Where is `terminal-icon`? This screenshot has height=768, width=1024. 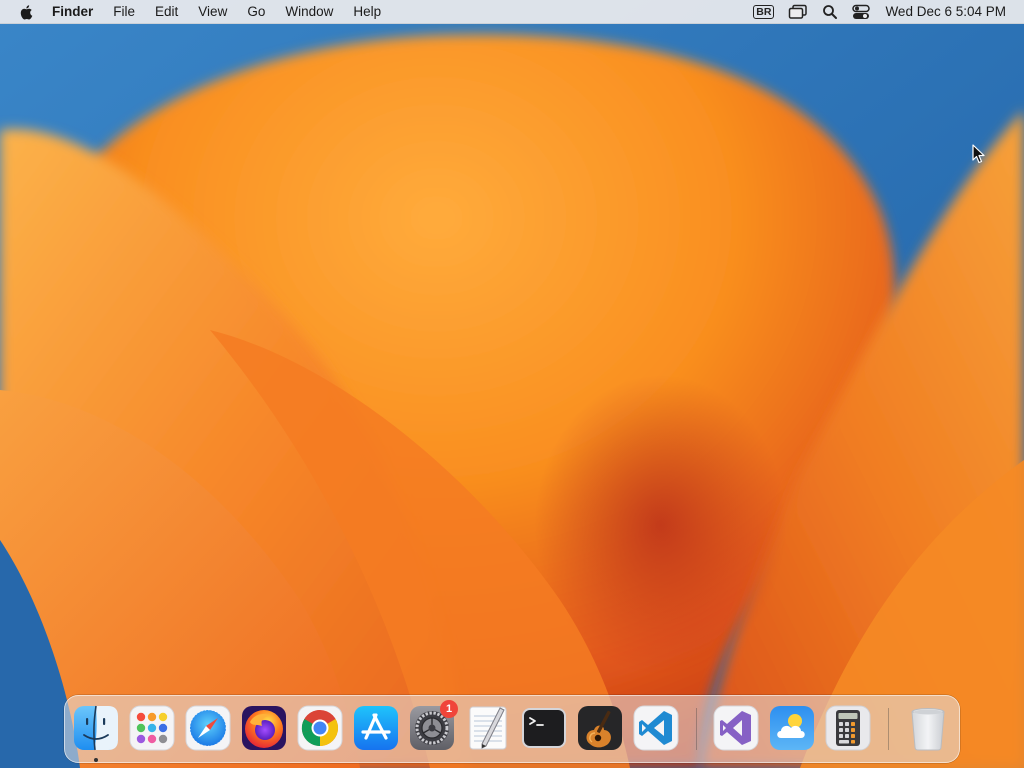 terminal-icon is located at coordinates (544, 728).